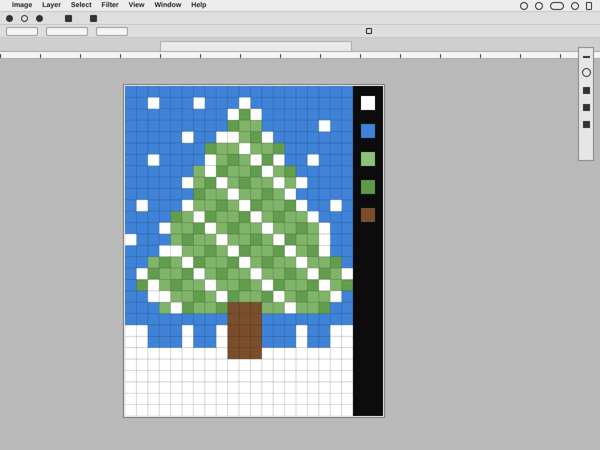 The height and width of the screenshot is (450, 600). What do you see at coordinates (22, 31) in the screenshot?
I see `dropdown` at bounding box center [22, 31].